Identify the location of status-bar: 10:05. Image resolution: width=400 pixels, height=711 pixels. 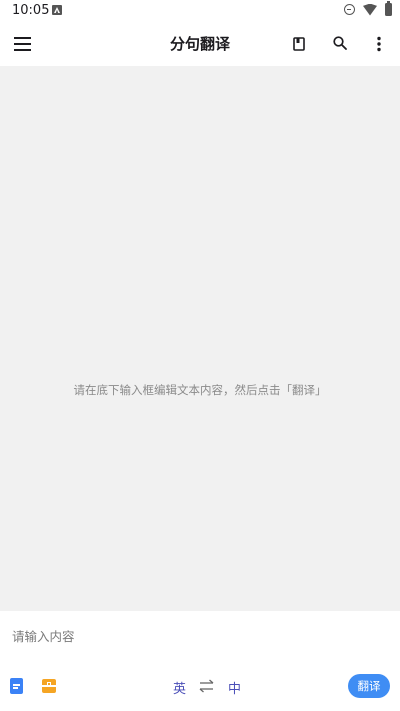
(200, 11).